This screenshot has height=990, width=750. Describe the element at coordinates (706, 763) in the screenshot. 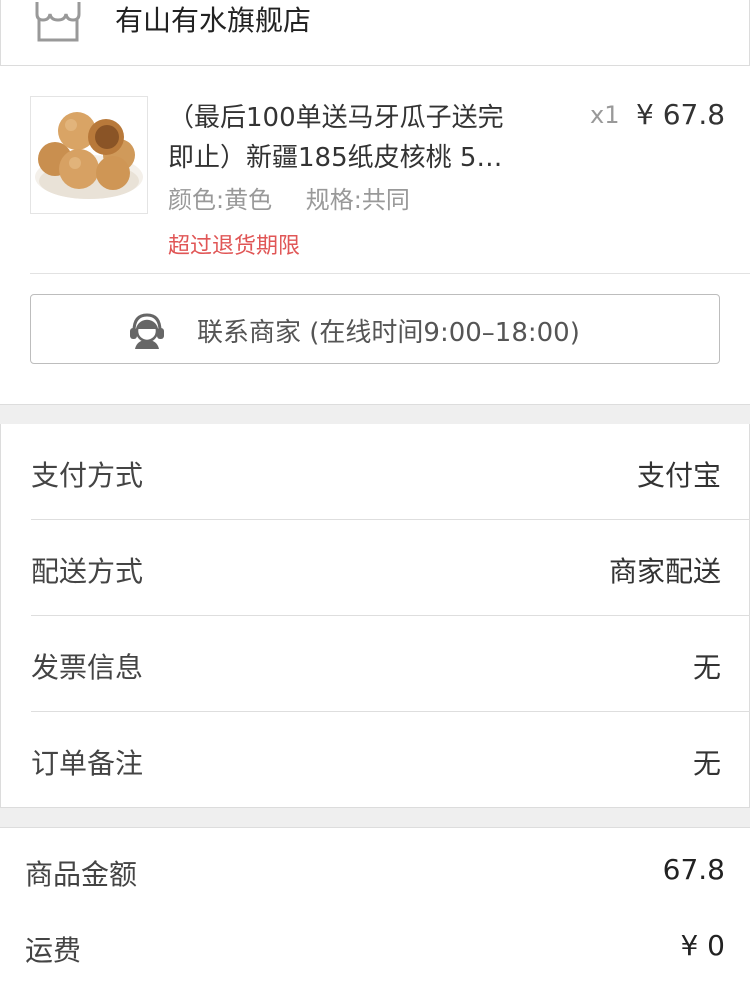

I see `order-remark-value: 无` at that location.